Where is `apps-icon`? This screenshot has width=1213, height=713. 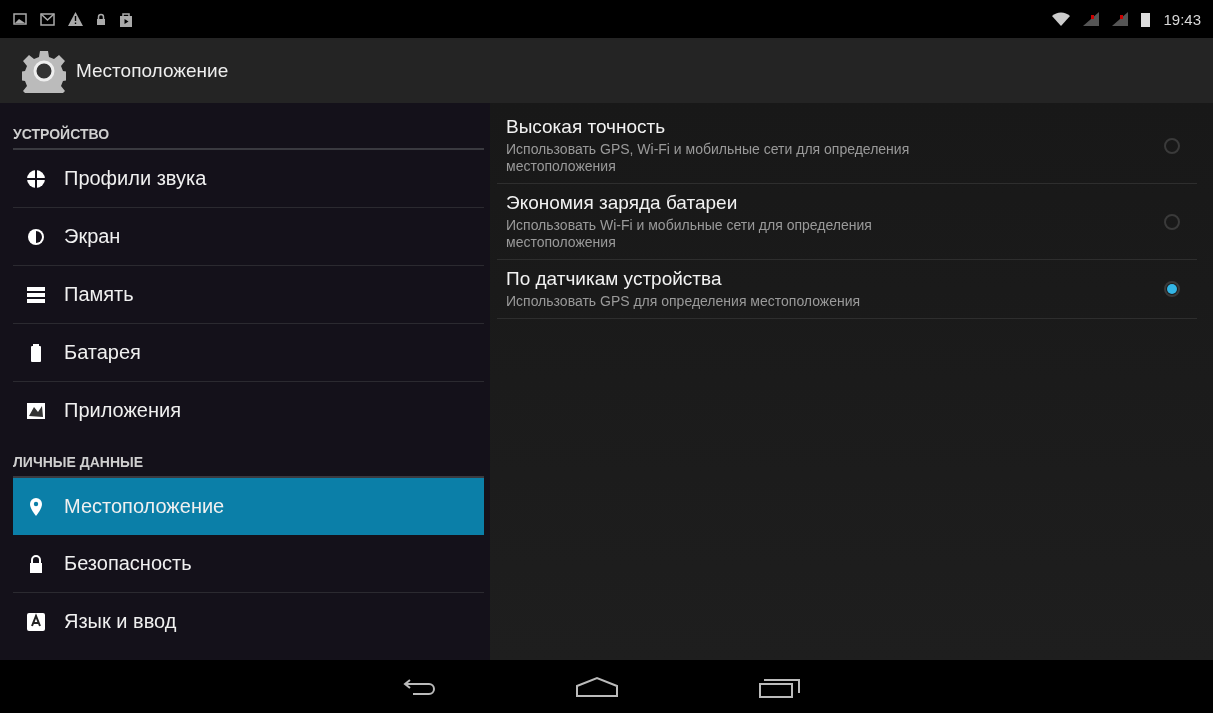
apps-icon is located at coordinates (36, 410).